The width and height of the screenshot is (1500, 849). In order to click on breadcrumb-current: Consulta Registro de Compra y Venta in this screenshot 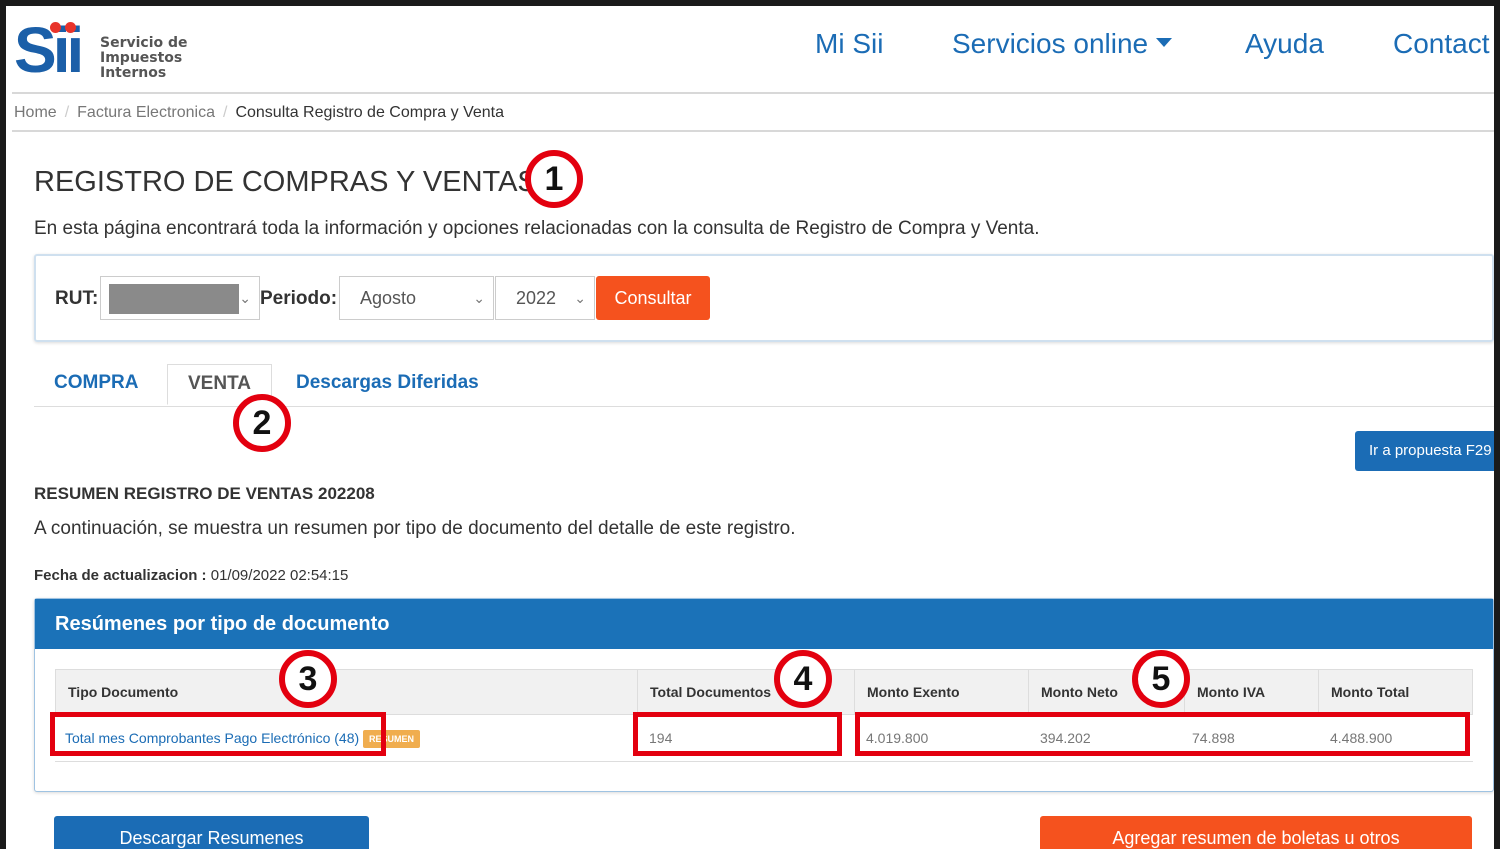, I will do `click(370, 112)`.